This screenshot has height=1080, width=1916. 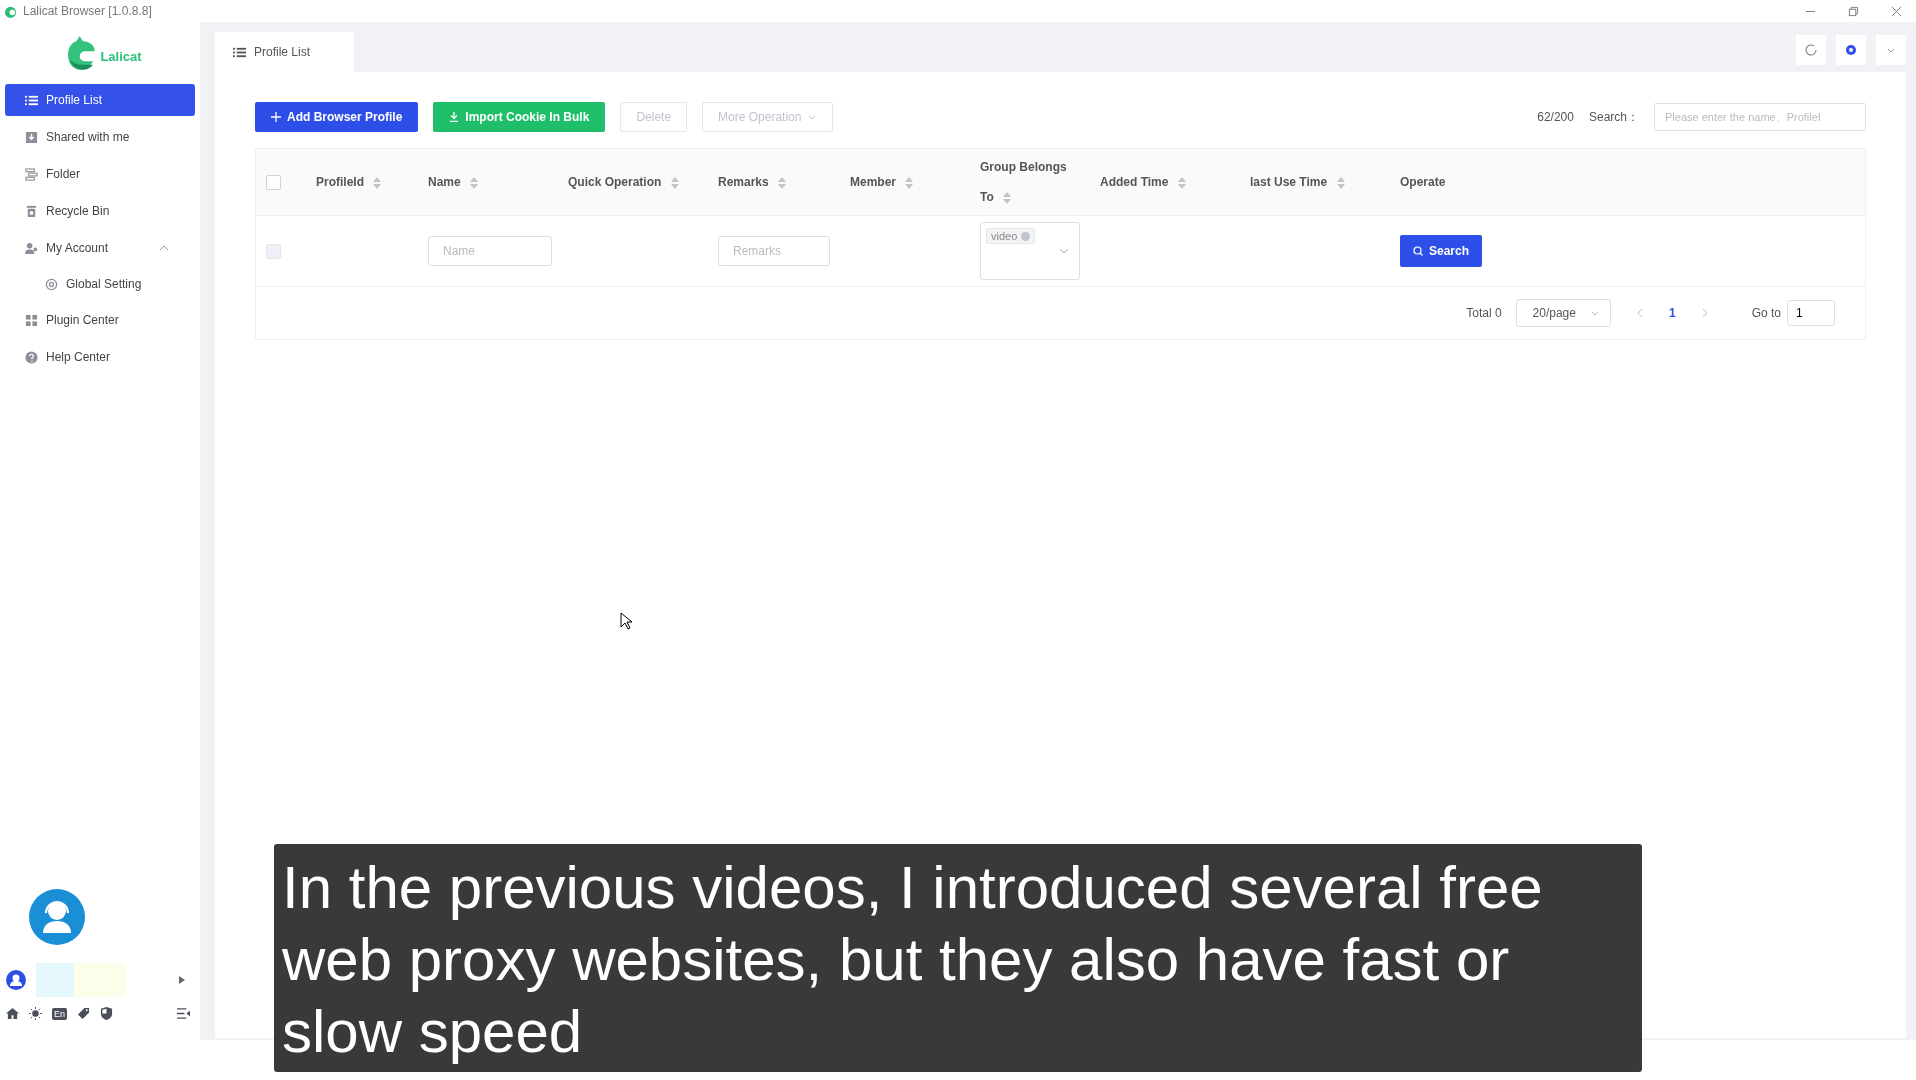 What do you see at coordinates (490, 251) in the screenshot?
I see `name-filter-field: Name` at bounding box center [490, 251].